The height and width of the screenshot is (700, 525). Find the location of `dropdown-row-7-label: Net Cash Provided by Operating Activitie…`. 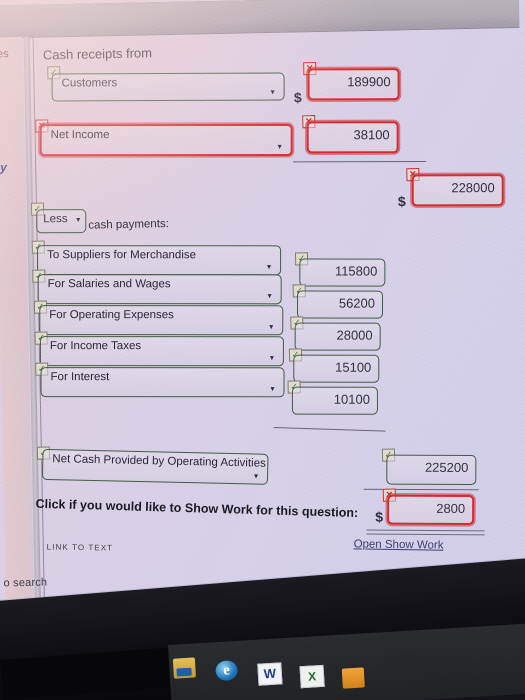

dropdown-row-7-label: Net Cash Provided by Operating Activitie… is located at coordinates (159, 461).